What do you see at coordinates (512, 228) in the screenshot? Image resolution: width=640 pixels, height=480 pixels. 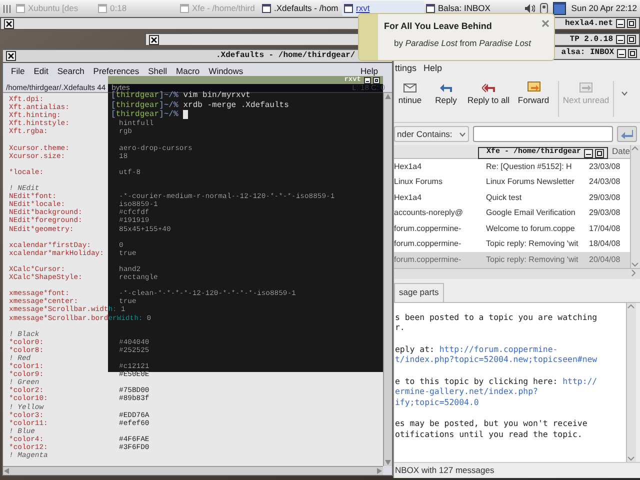 I see `message-row: forum.coppermine- Welcome to forum.coppe 17/04/08` at bounding box center [512, 228].